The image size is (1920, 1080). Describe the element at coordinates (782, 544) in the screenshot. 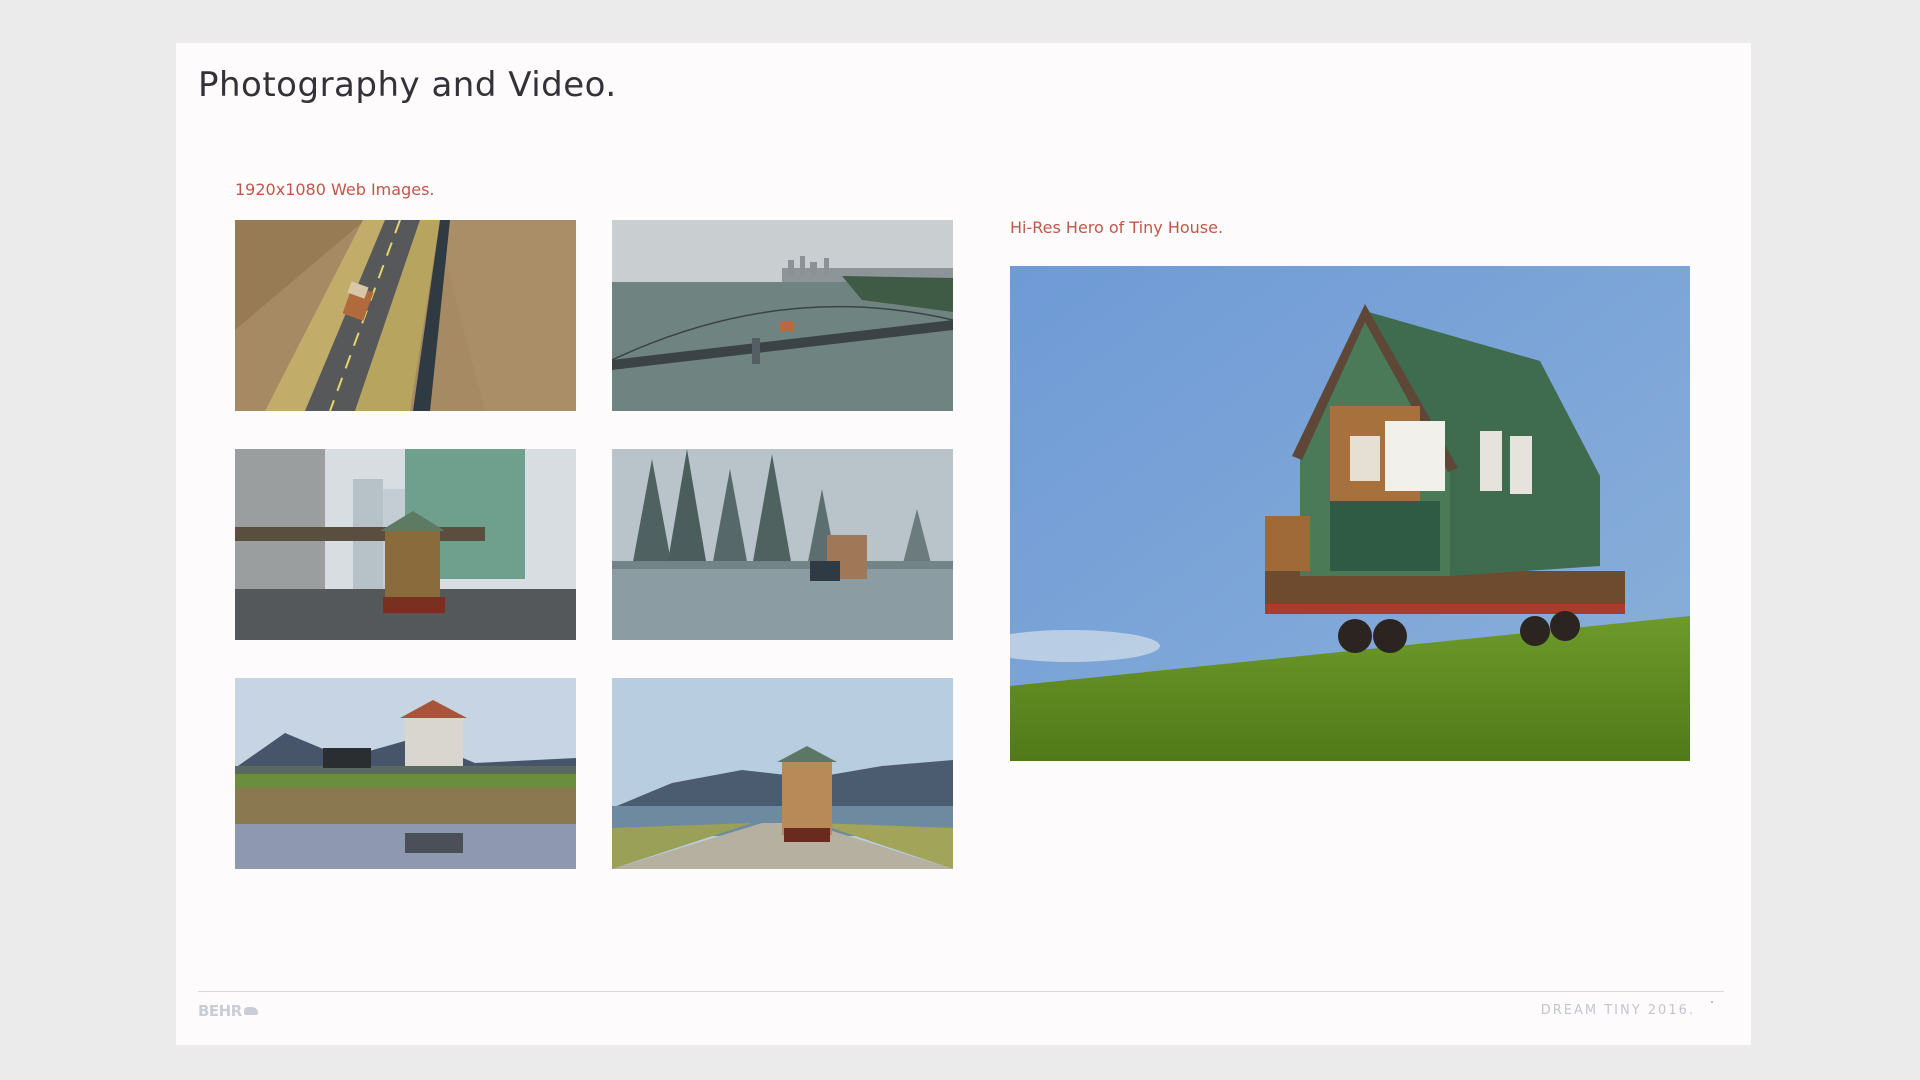

I see `snow-thumbnail` at that location.